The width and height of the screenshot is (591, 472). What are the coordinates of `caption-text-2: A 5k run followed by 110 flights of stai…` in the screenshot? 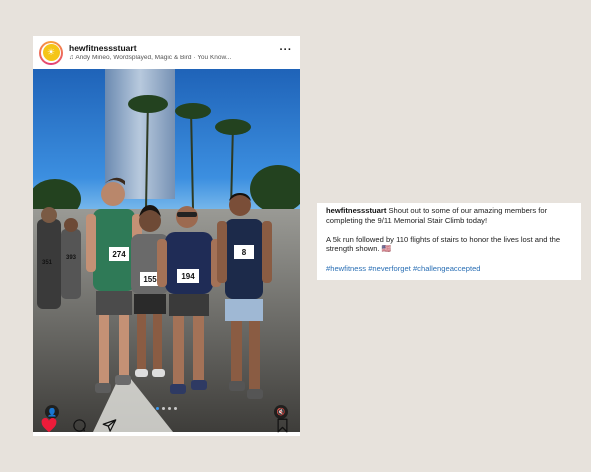 It's located at (443, 244).